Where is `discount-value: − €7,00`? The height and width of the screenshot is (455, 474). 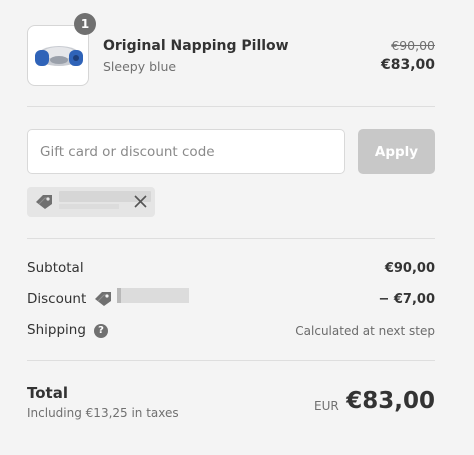 discount-value: − €7,00 is located at coordinates (406, 299).